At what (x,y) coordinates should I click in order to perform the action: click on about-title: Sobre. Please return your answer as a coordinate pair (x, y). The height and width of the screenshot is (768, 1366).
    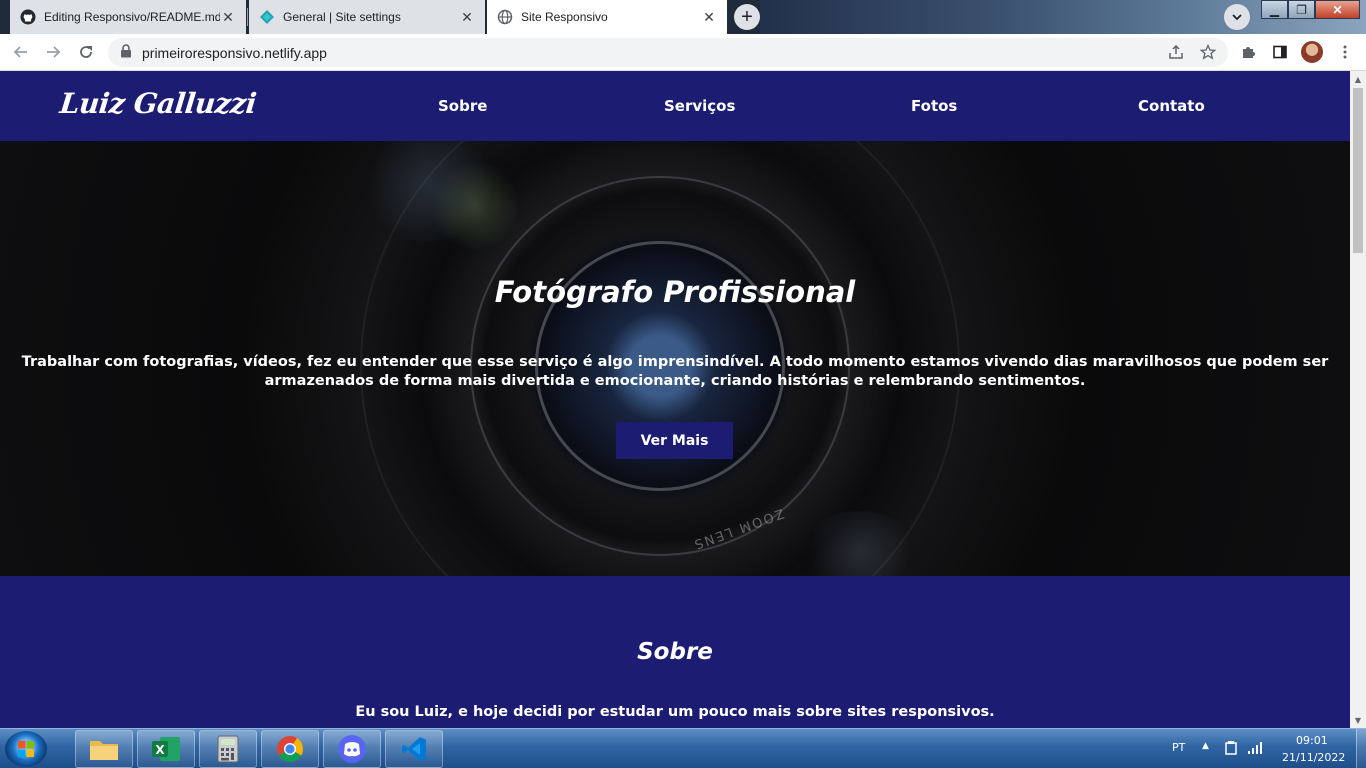
    Looking at the image, I should click on (675, 652).